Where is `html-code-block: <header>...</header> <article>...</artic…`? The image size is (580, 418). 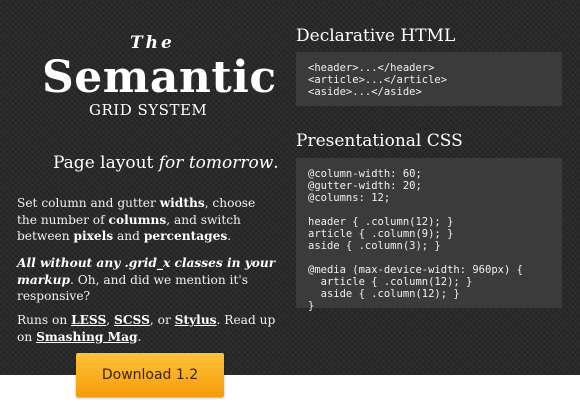 html-code-block: <header>...</header> <article>...</artic… is located at coordinates (429, 79).